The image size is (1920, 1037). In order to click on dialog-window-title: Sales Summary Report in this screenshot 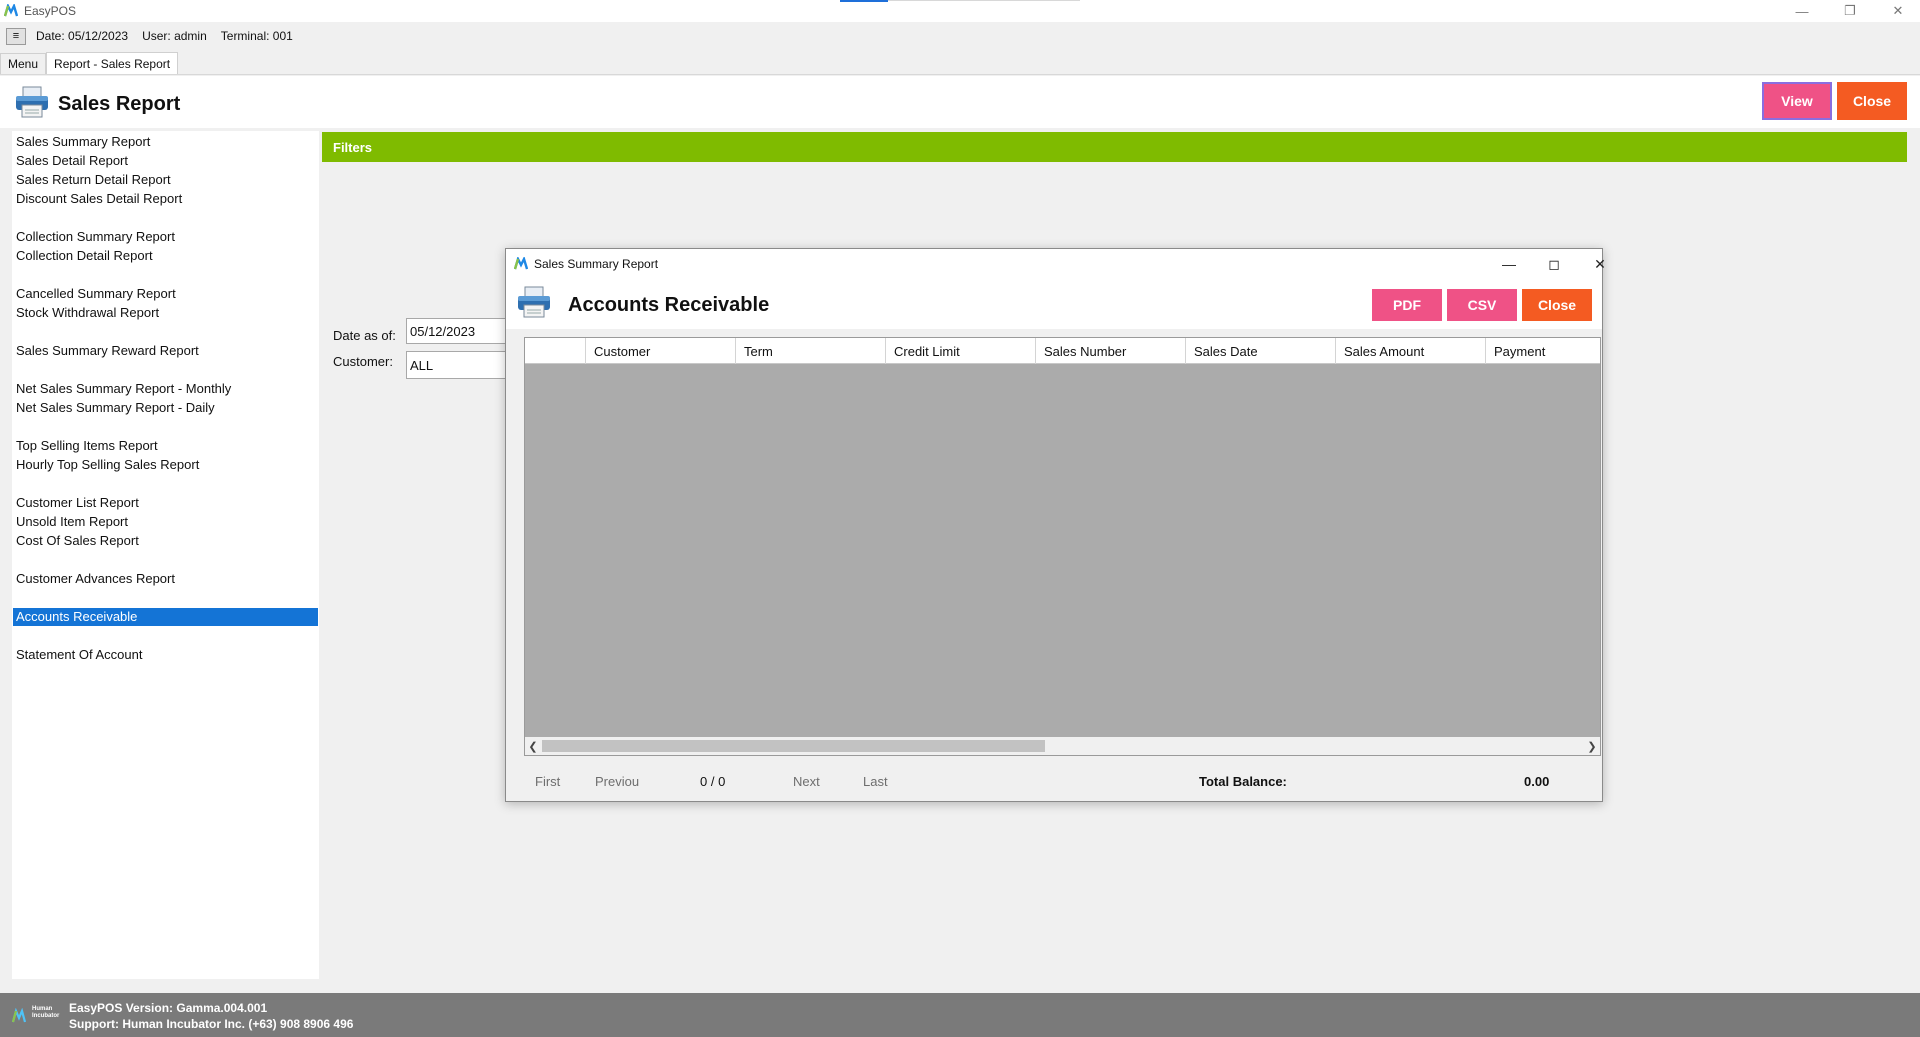, I will do `click(596, 264)`.